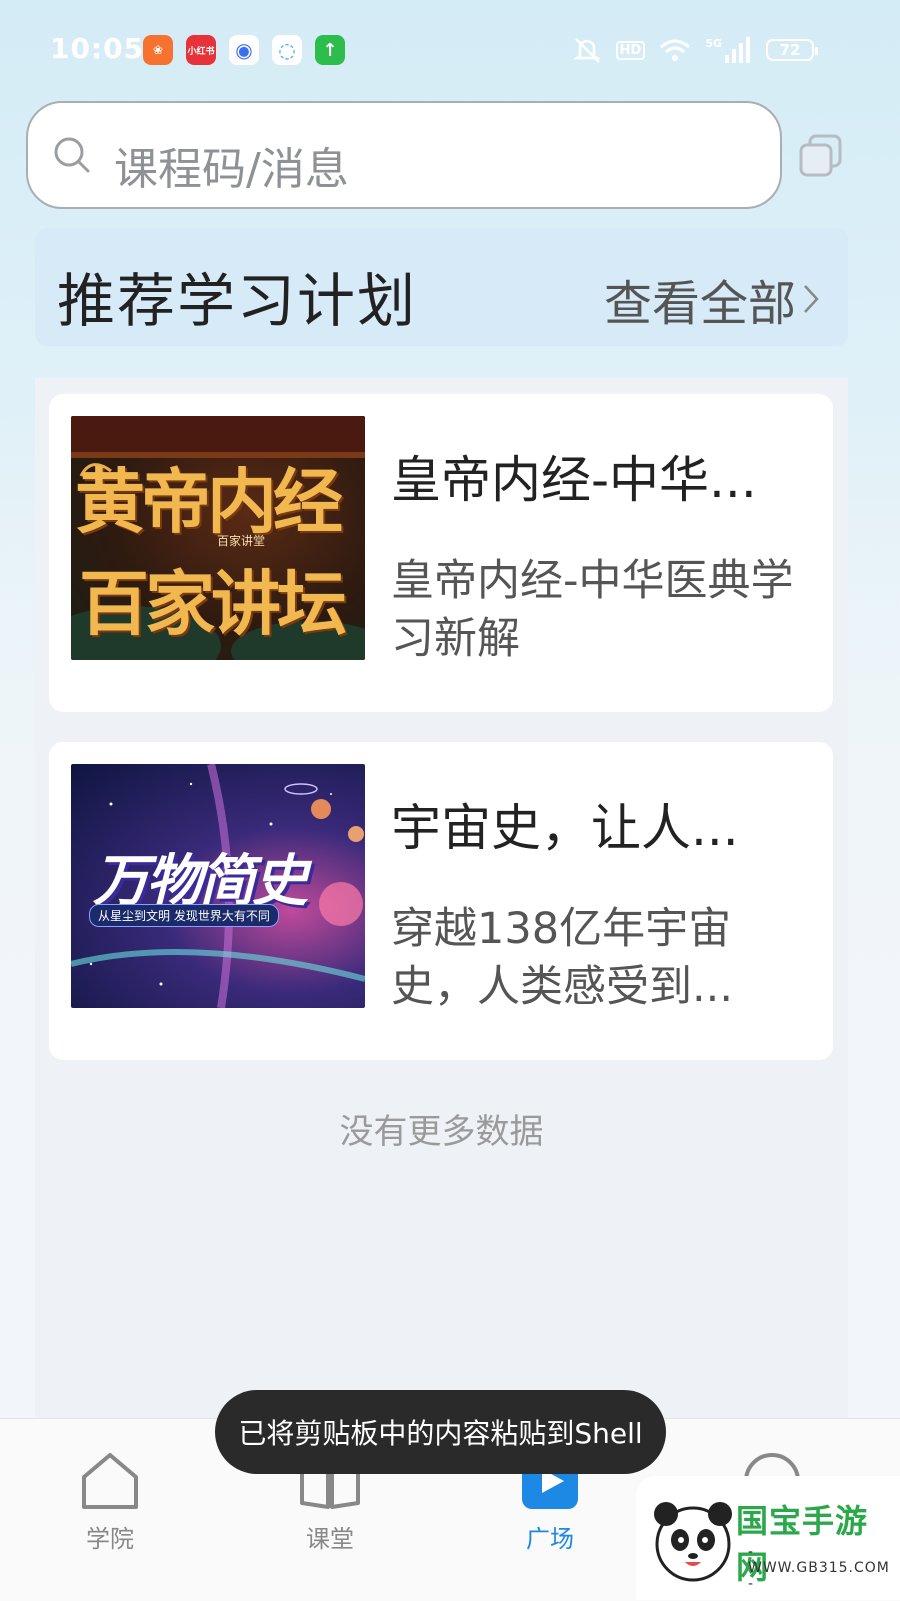  I want to click on search-bar: 课程码/消息, so click(404, 155).